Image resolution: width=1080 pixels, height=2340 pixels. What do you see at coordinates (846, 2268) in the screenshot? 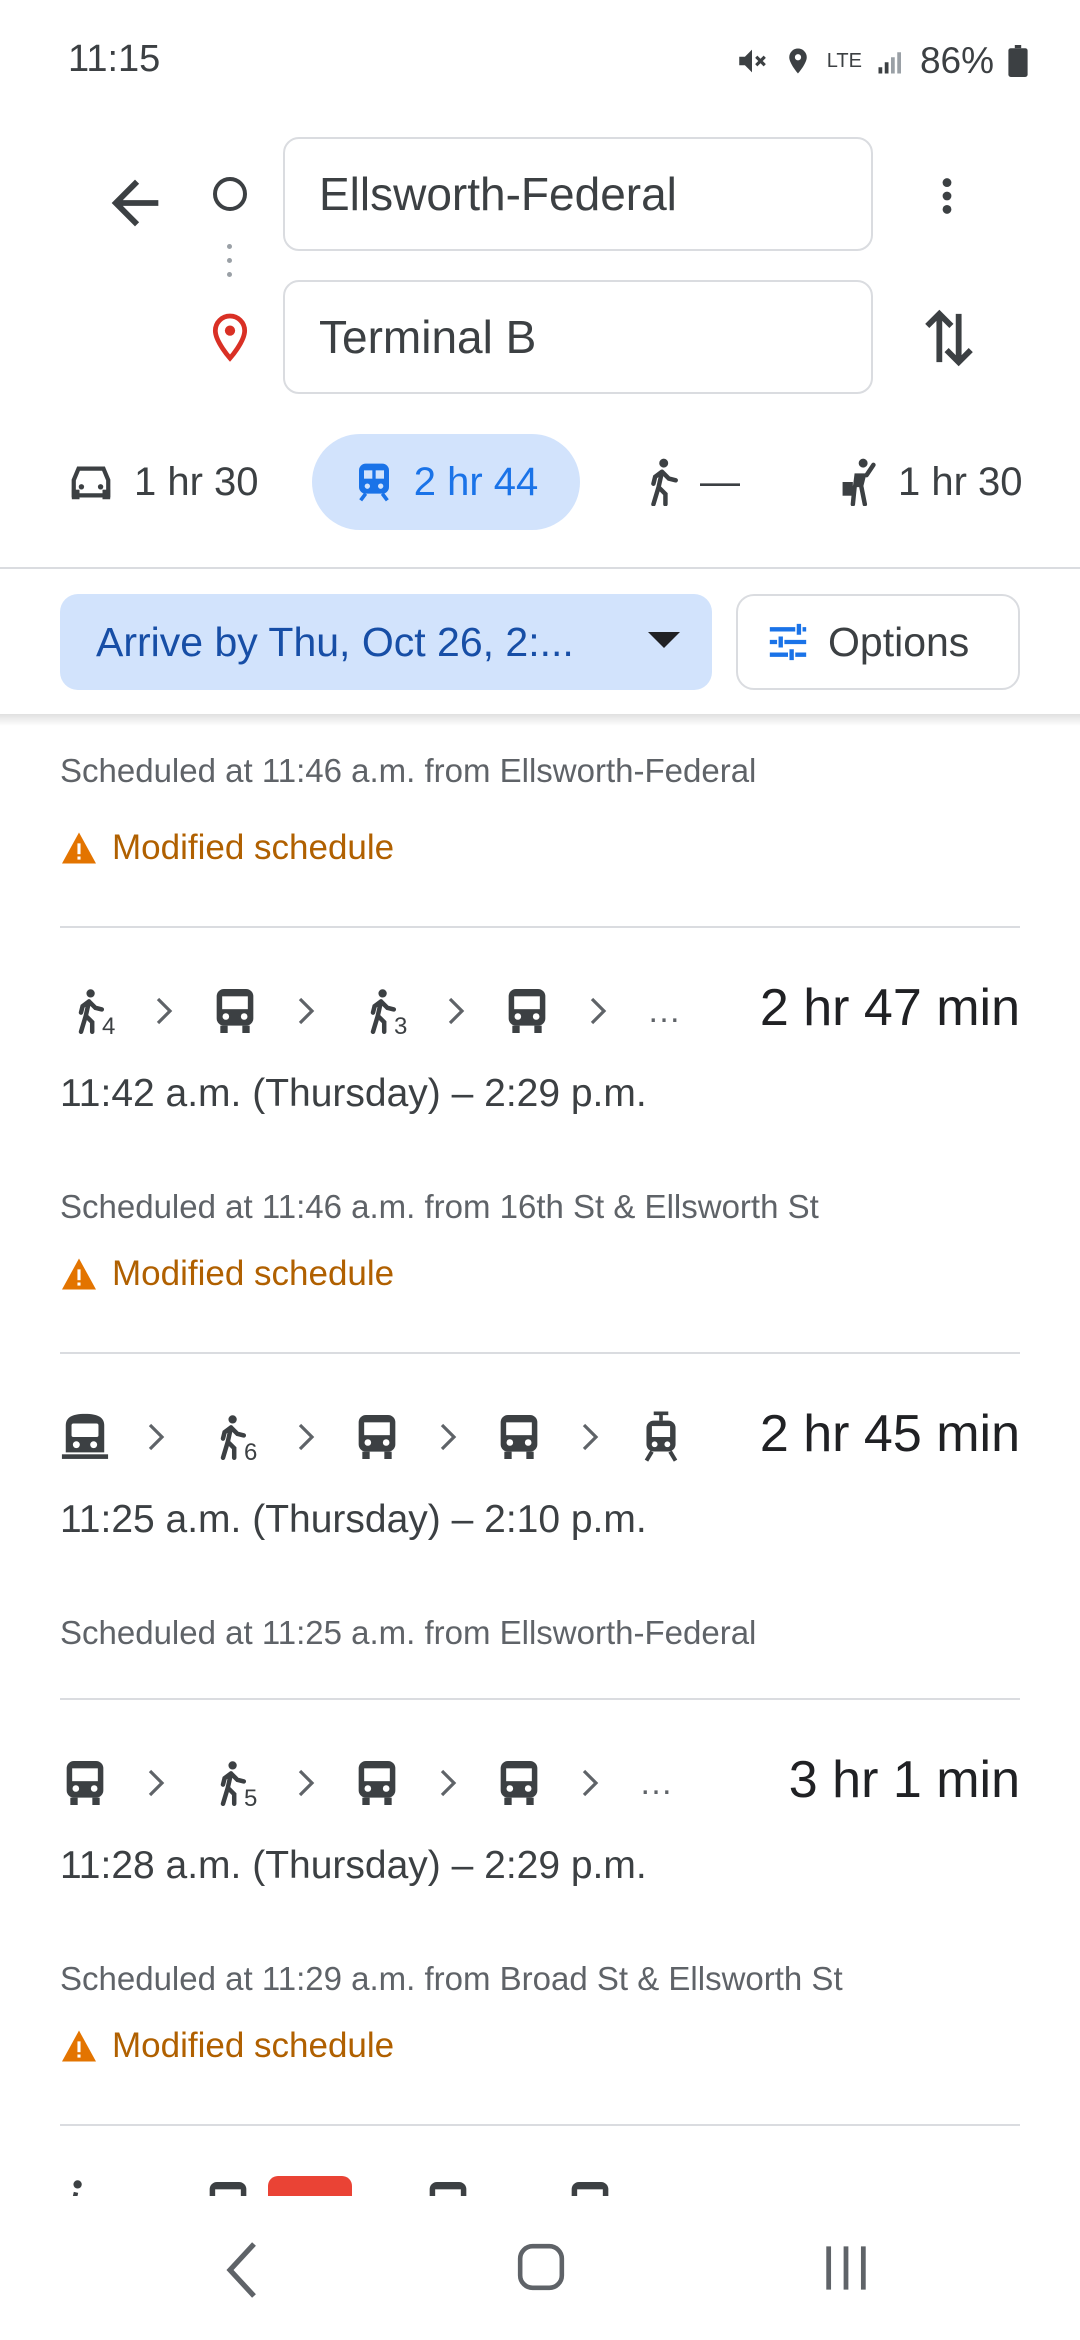
I see `nav-recents-icon` at bounding box center [846, 2268].